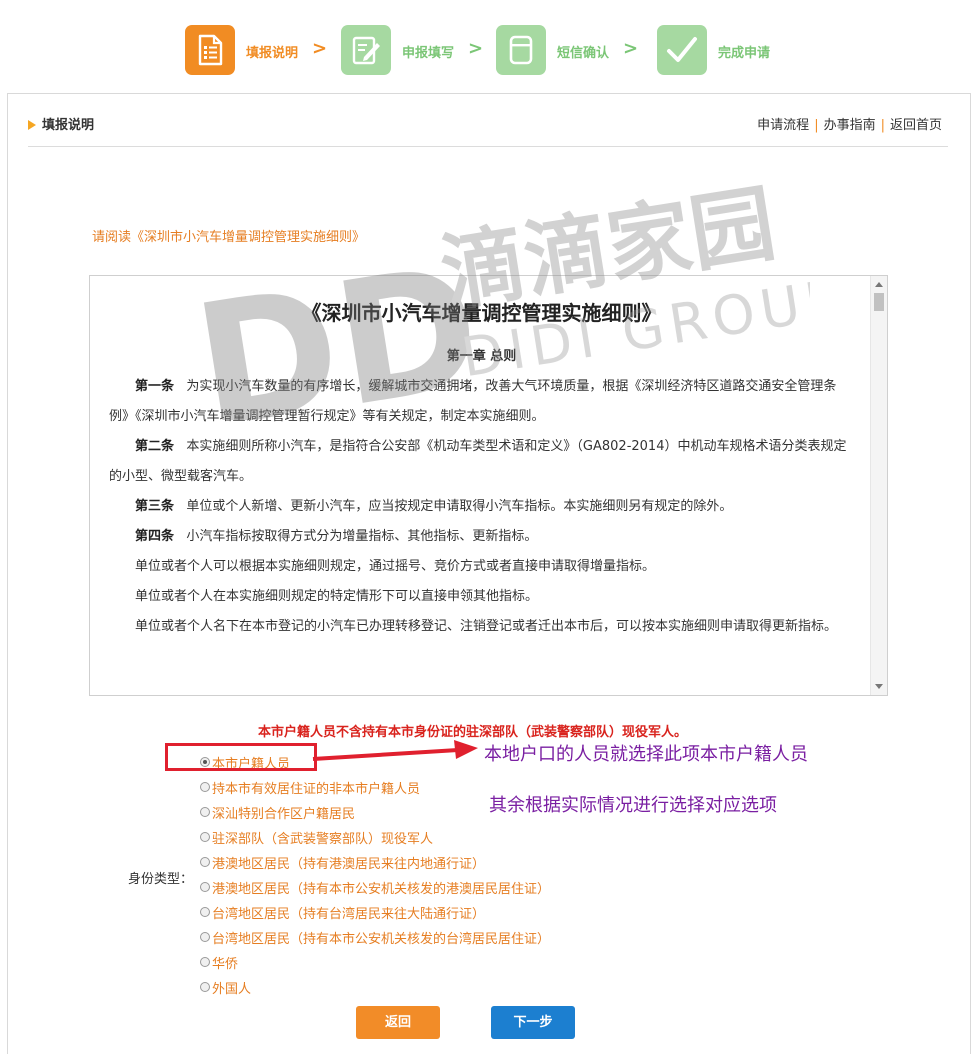 This screenshot has width=979, height=1054. I want to click on document-list-icon, so click(210, 50).